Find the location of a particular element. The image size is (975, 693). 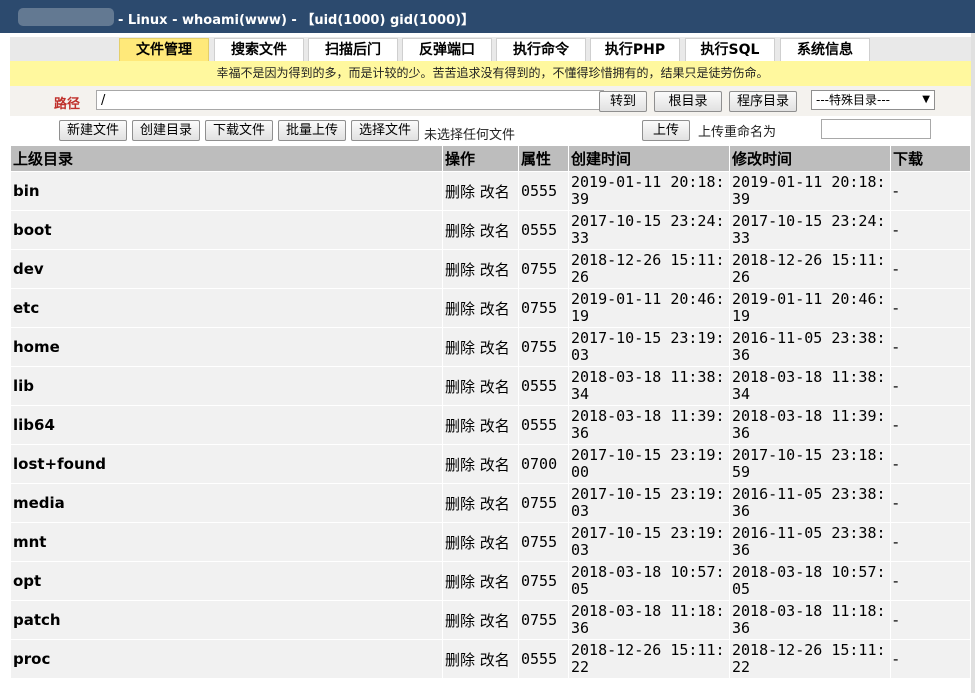

tab-scan-backdoor: 扫描后门 is located at coordinates (353, 49).